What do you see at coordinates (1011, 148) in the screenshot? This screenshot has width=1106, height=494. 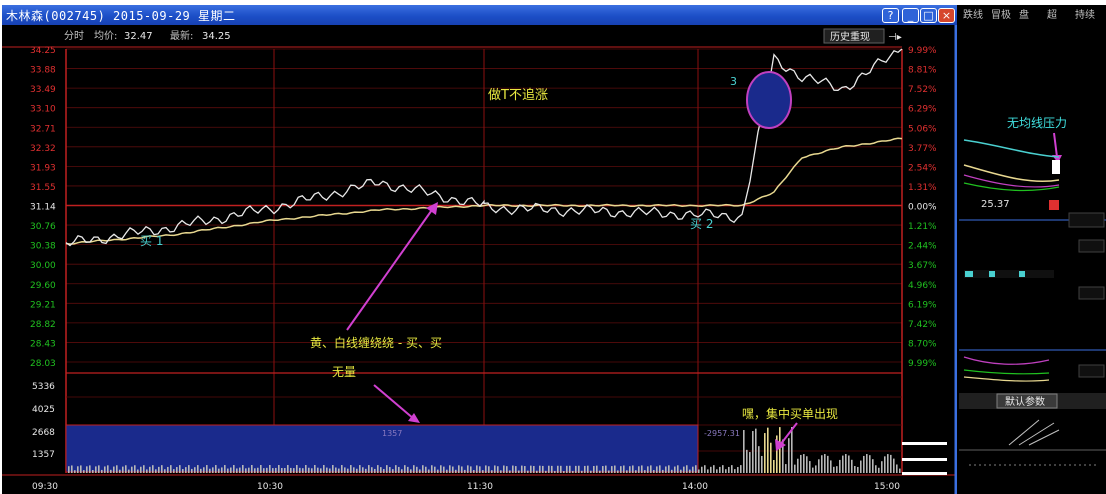 I see `mini-ma-line` at bounding box center [1011, 148].